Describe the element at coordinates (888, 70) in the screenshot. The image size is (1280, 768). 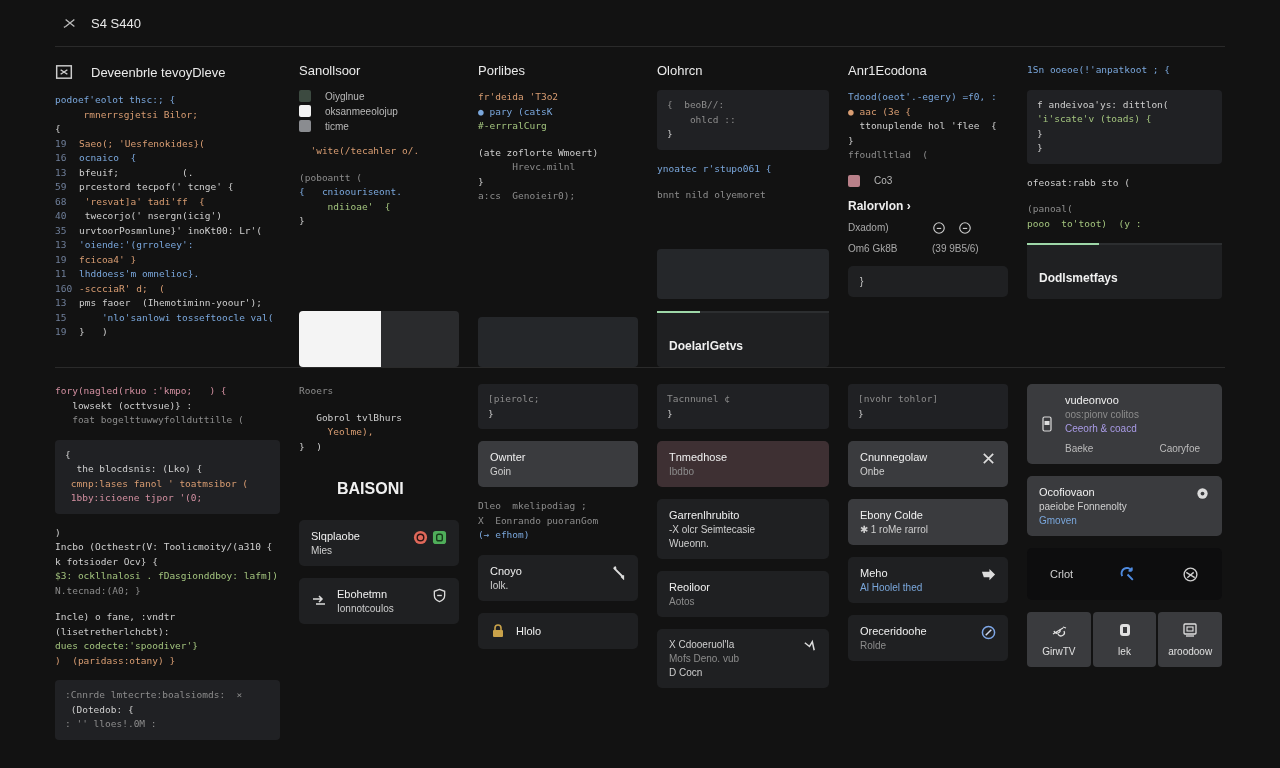
I see `section-heading: Anr1Ecodona` at that location.